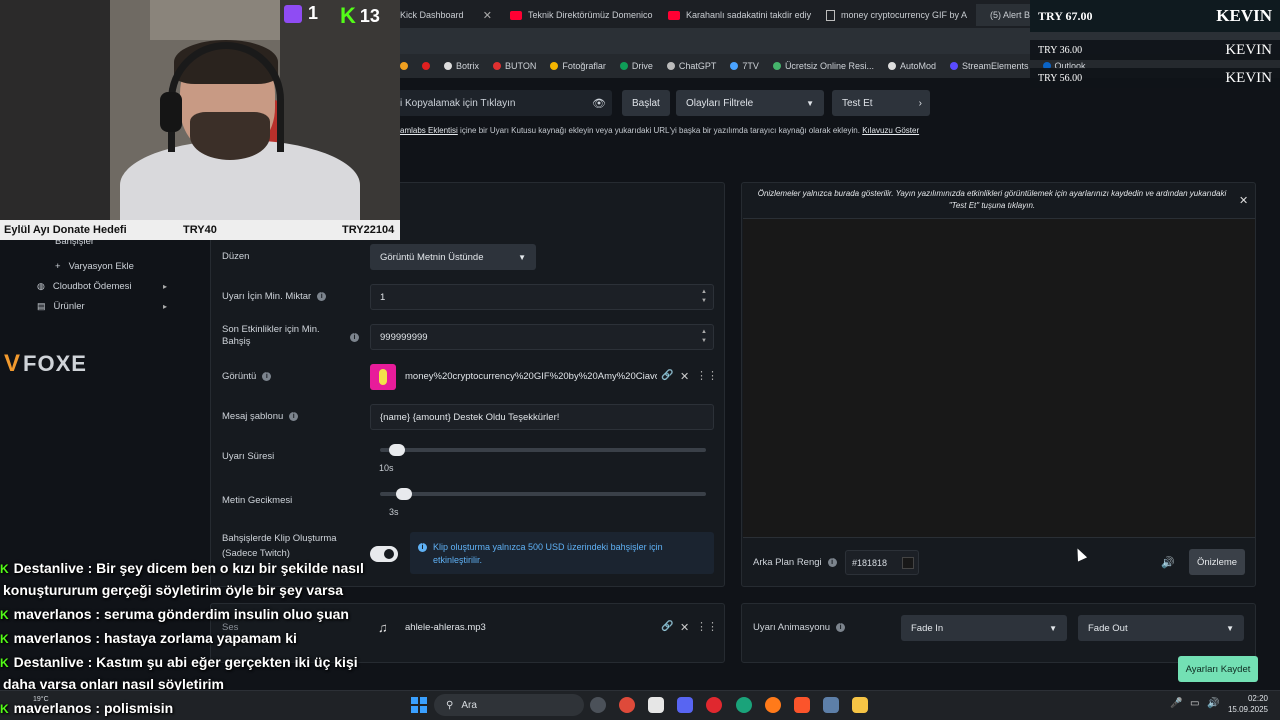  I want to click on chrome-icon, so click(627, 705).